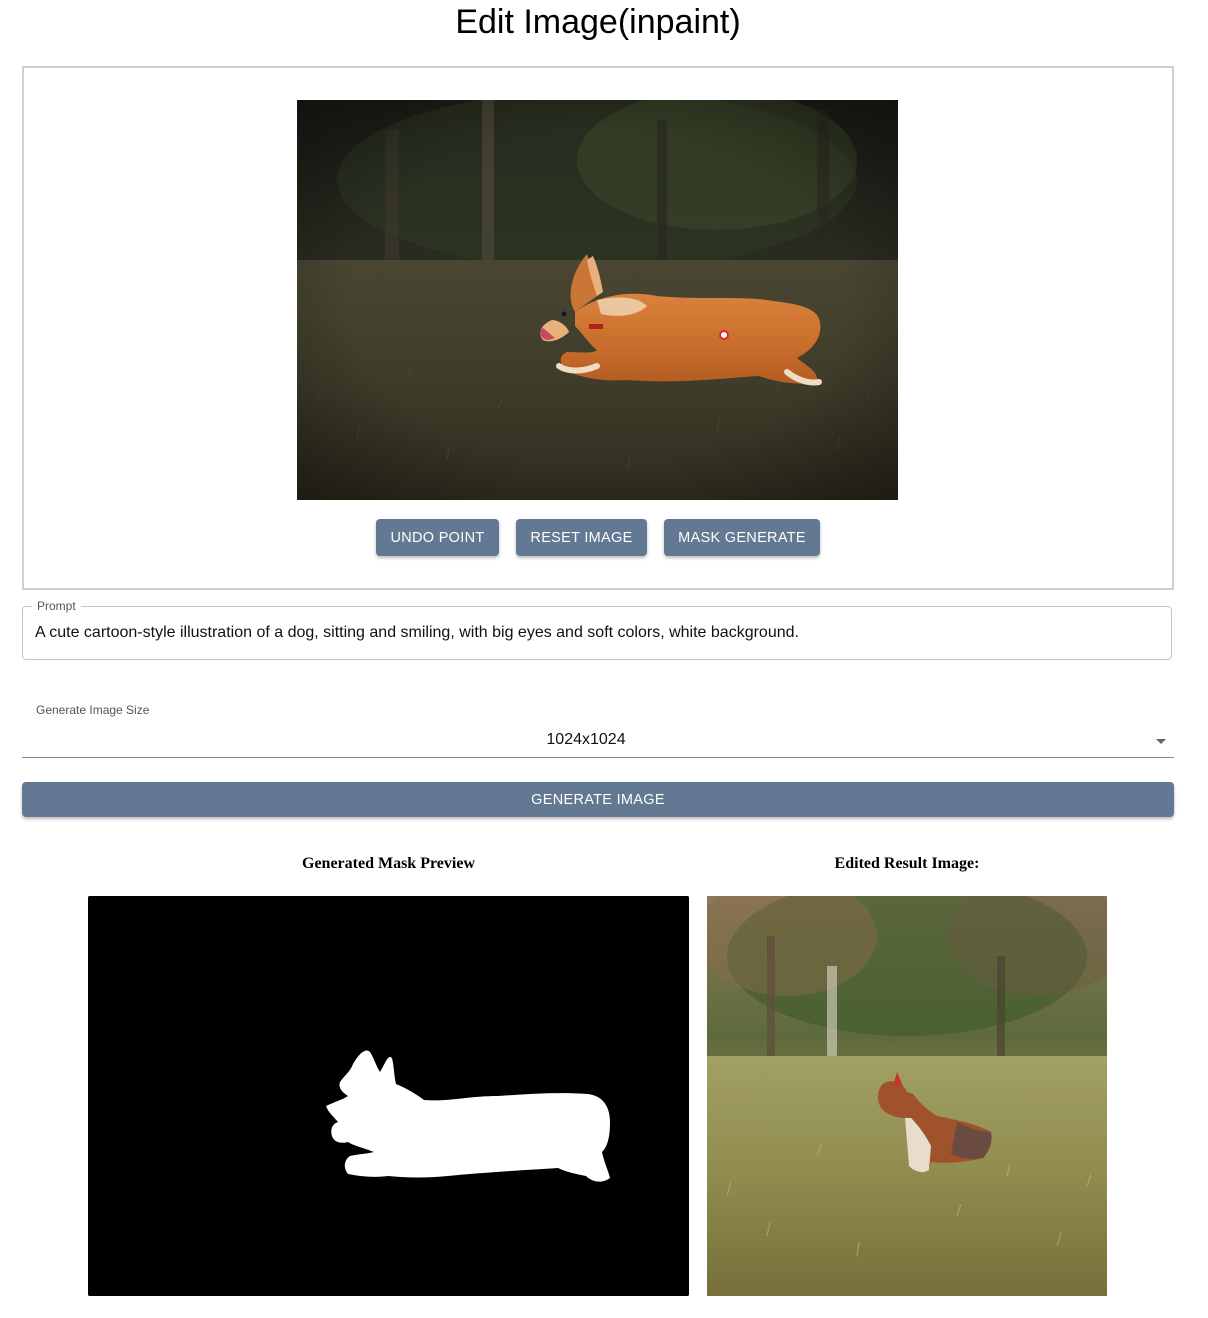 The height and width of the screenshot is (1318, 1208). What do you see at coordinates (437, 537) in the screenshot?
I see `undo-point-button: UNDO POINT` at bounding box center [437, 537].